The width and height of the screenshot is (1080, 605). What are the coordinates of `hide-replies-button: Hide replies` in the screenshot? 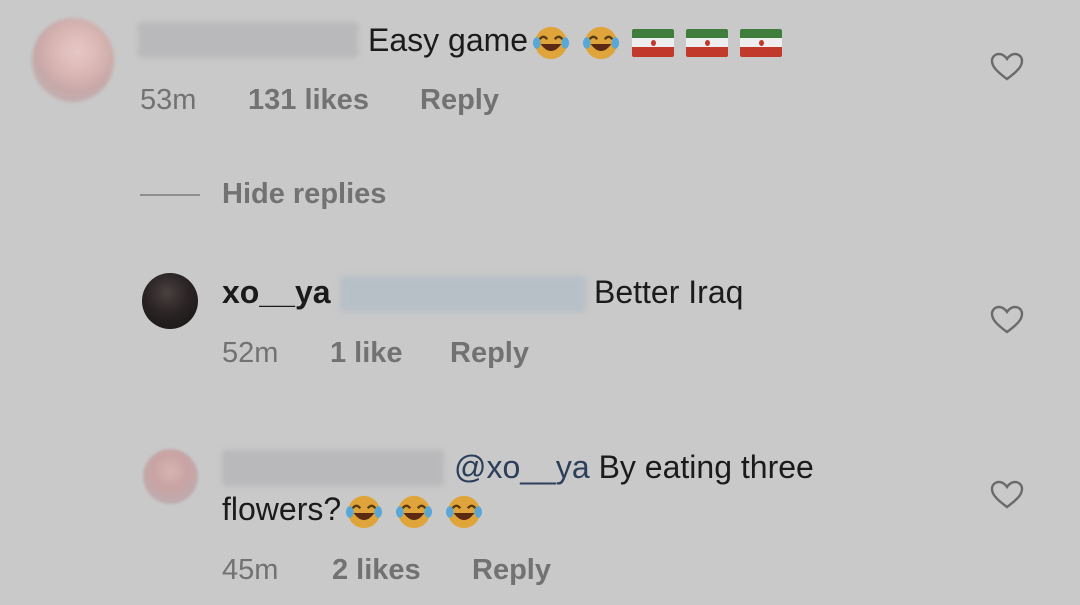 It's located at (304, 194).